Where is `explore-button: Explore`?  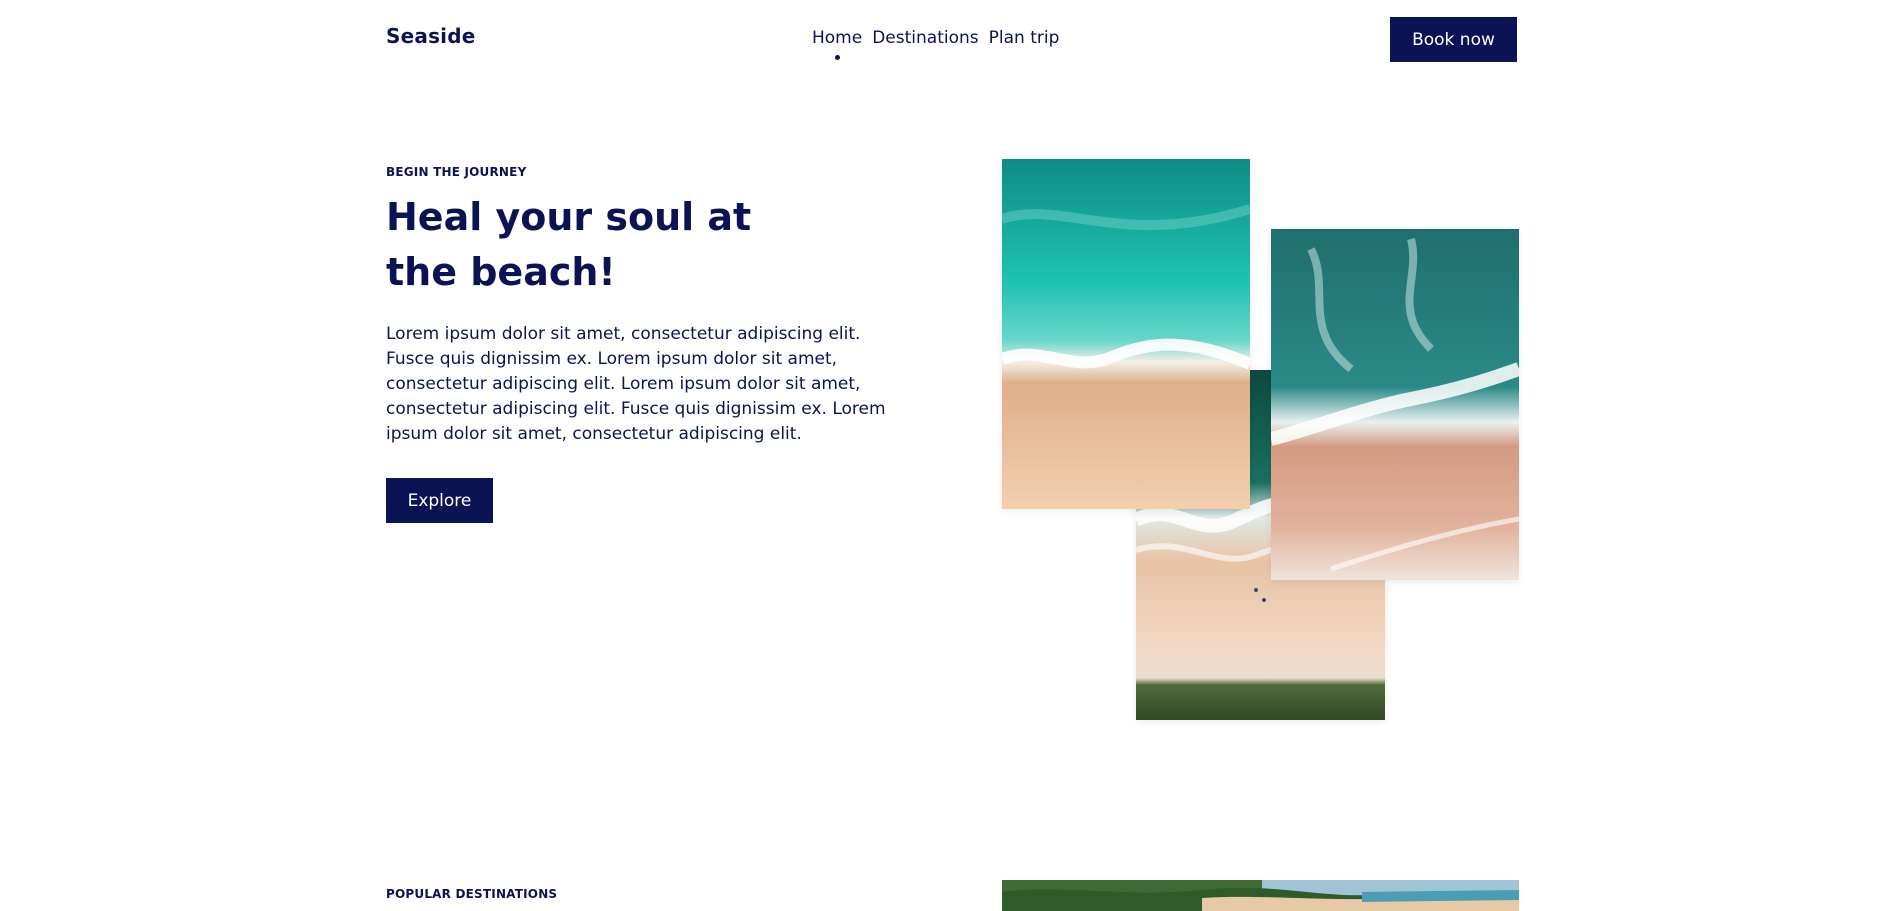 explore-button: Explore is located at coordinates (439, 500).